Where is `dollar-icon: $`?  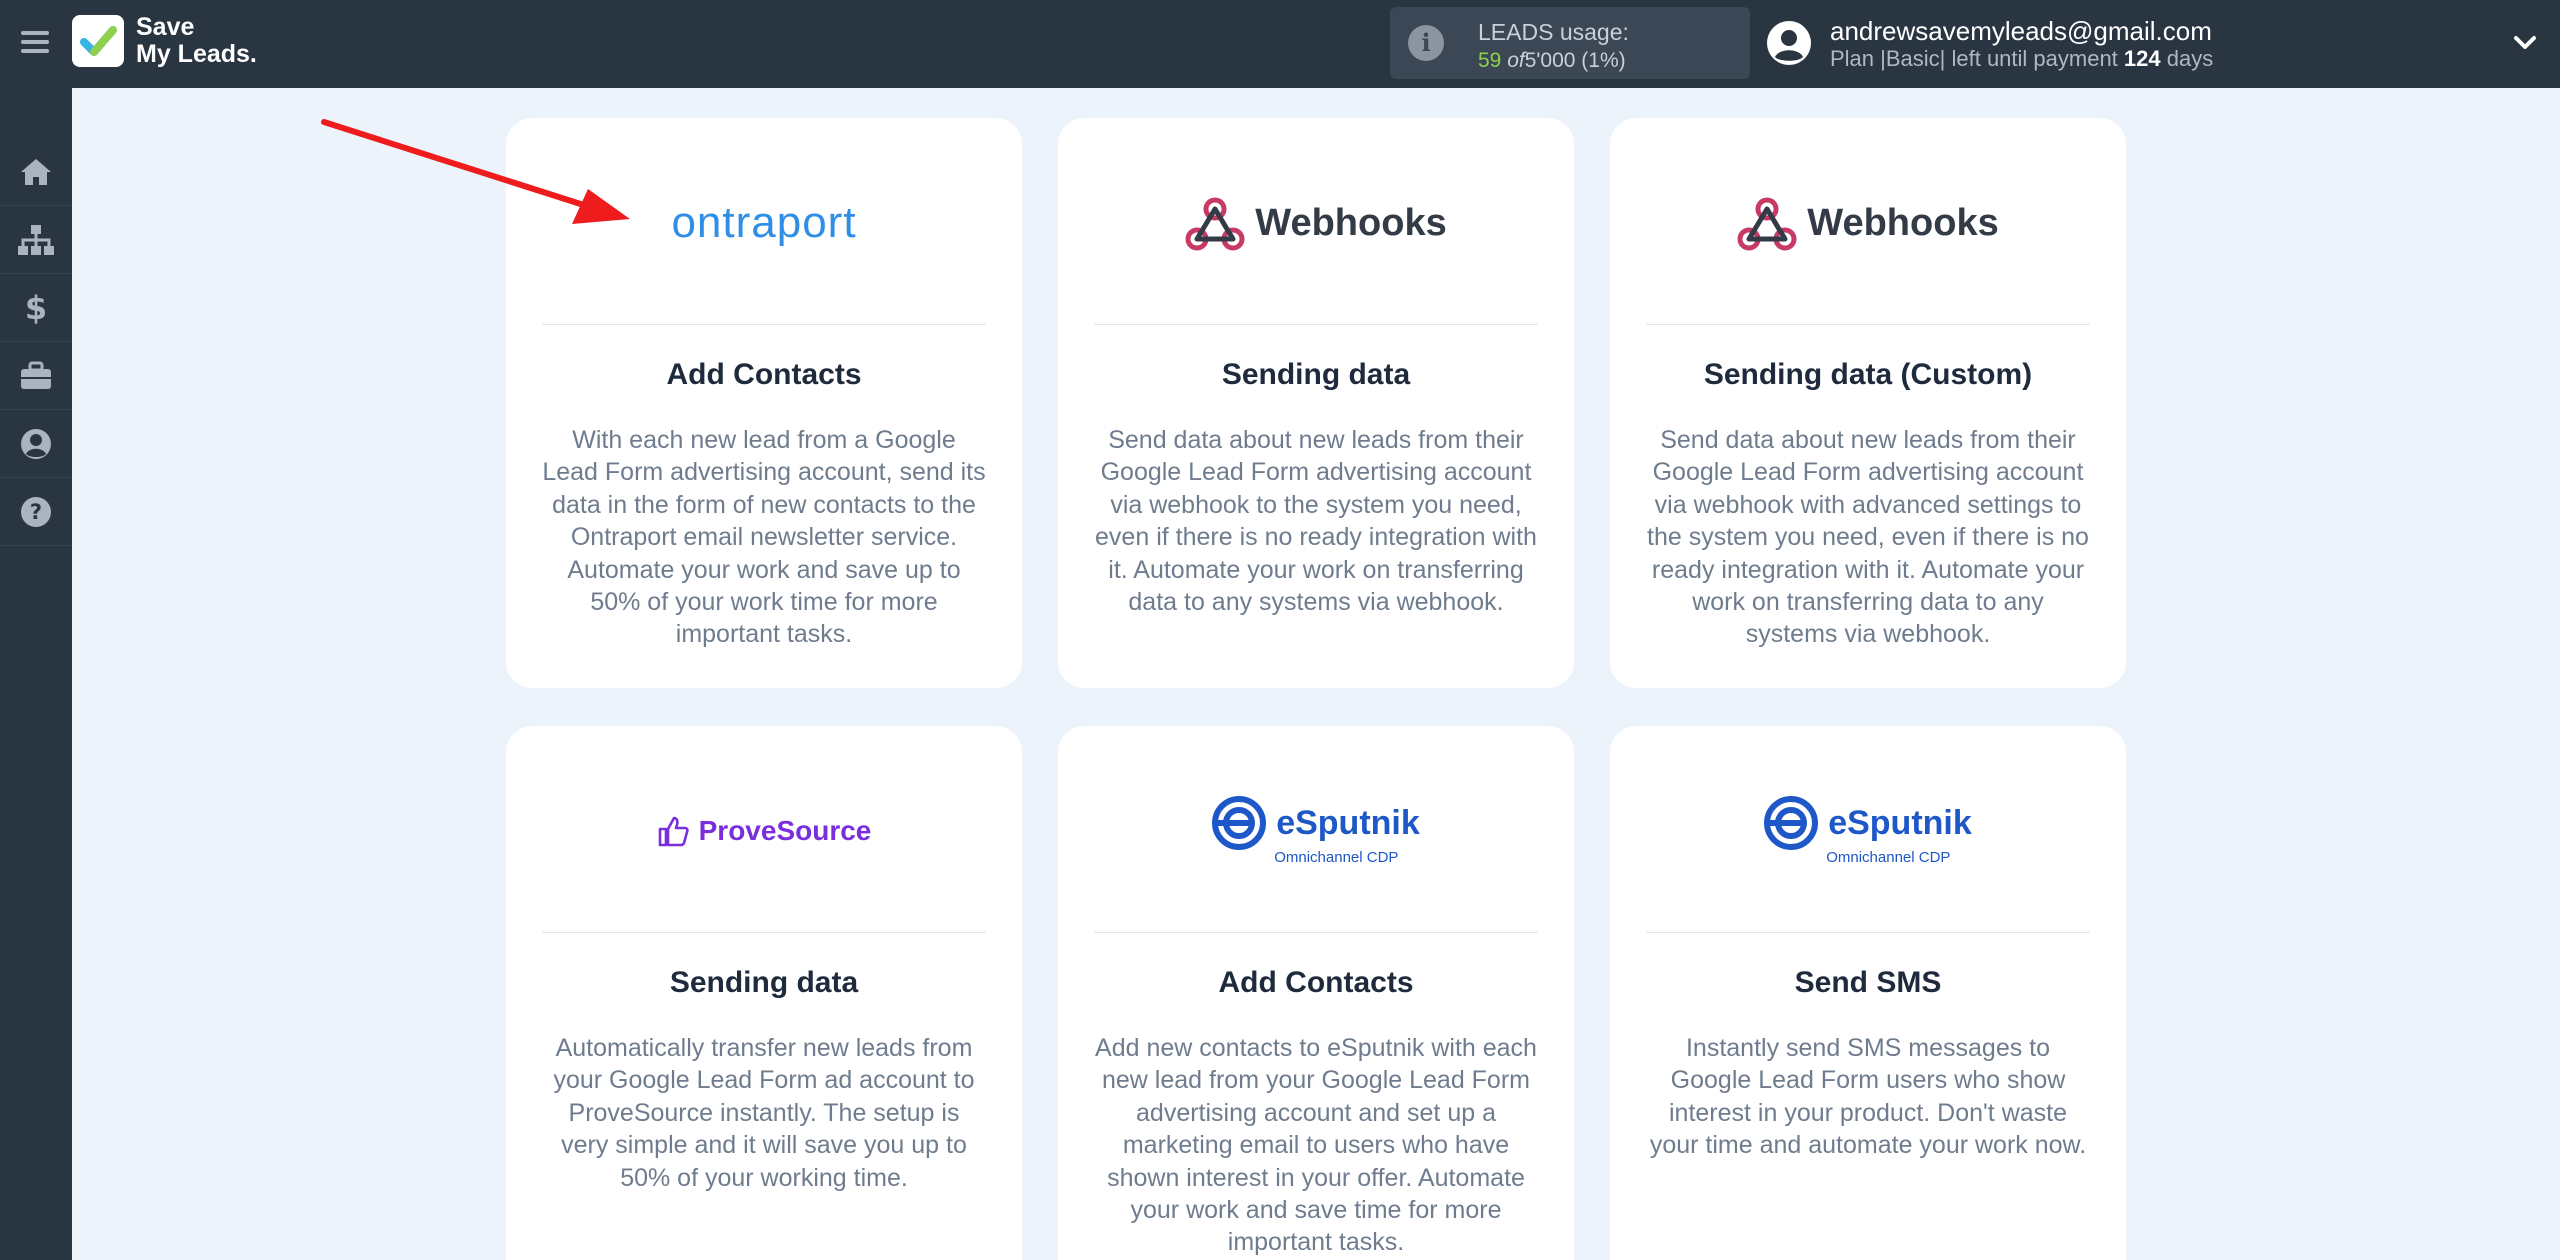 dollar-icon: $ is located at coordinates (36, 308).